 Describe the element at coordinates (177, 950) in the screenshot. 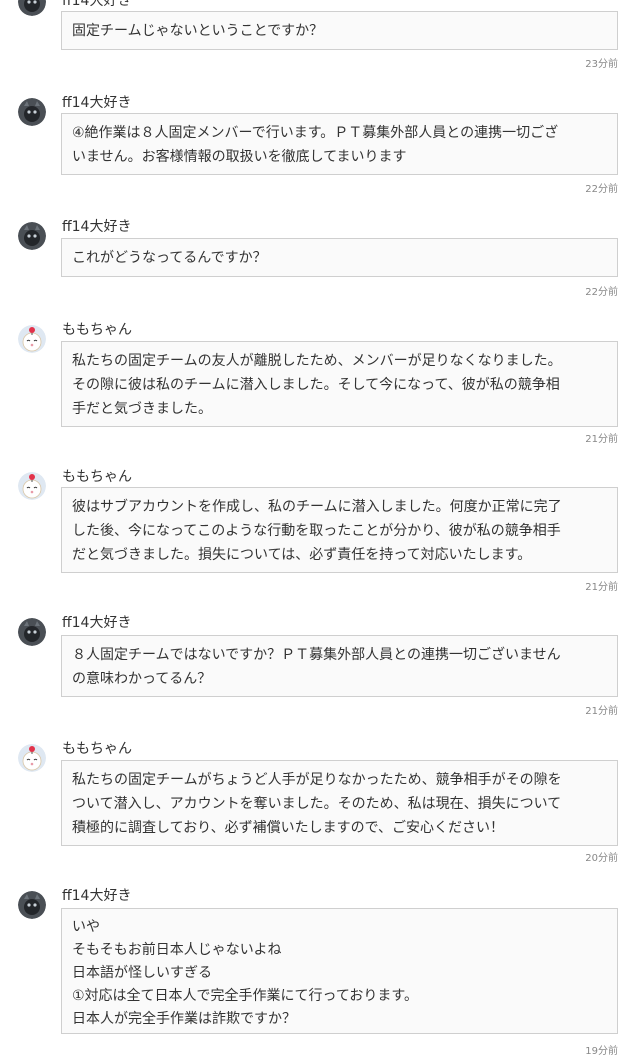

I see `message-text-line: そもそもお前日本人じゃないよね` at that location.